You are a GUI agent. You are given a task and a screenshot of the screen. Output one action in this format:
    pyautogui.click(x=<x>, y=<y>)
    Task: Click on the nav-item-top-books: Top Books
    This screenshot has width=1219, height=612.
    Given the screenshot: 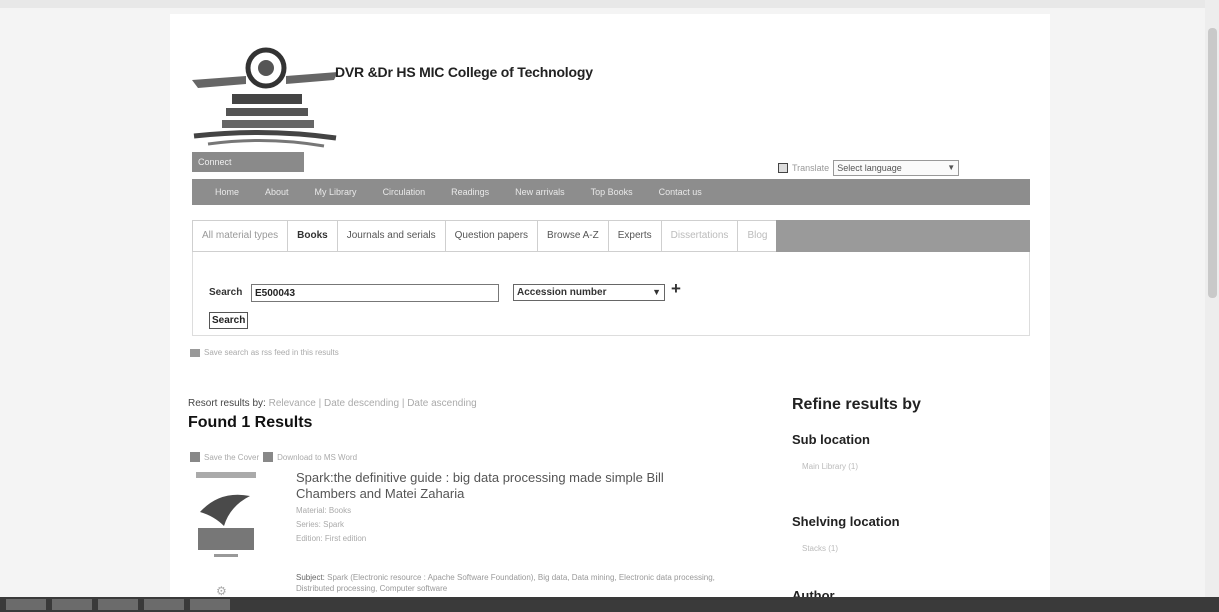 What is the action you would take?
    pyautogui.click(x=612, y=192)
    